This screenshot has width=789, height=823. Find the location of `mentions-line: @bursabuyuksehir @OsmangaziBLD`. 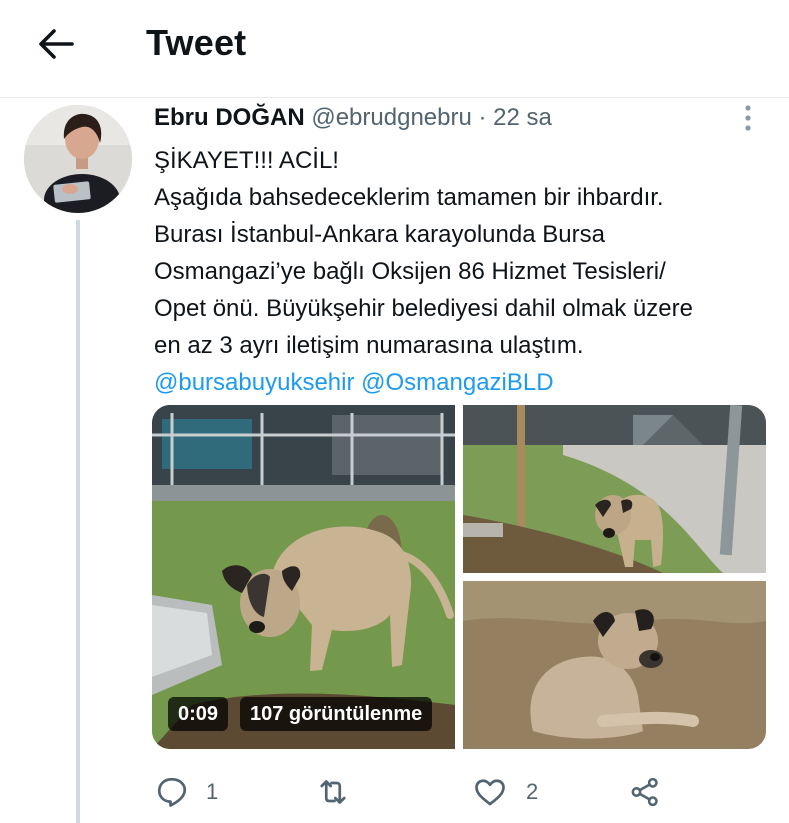

mentions-line: @bursabuyuksehir @OsmangaziBLD is located at coordinates (464, 382).